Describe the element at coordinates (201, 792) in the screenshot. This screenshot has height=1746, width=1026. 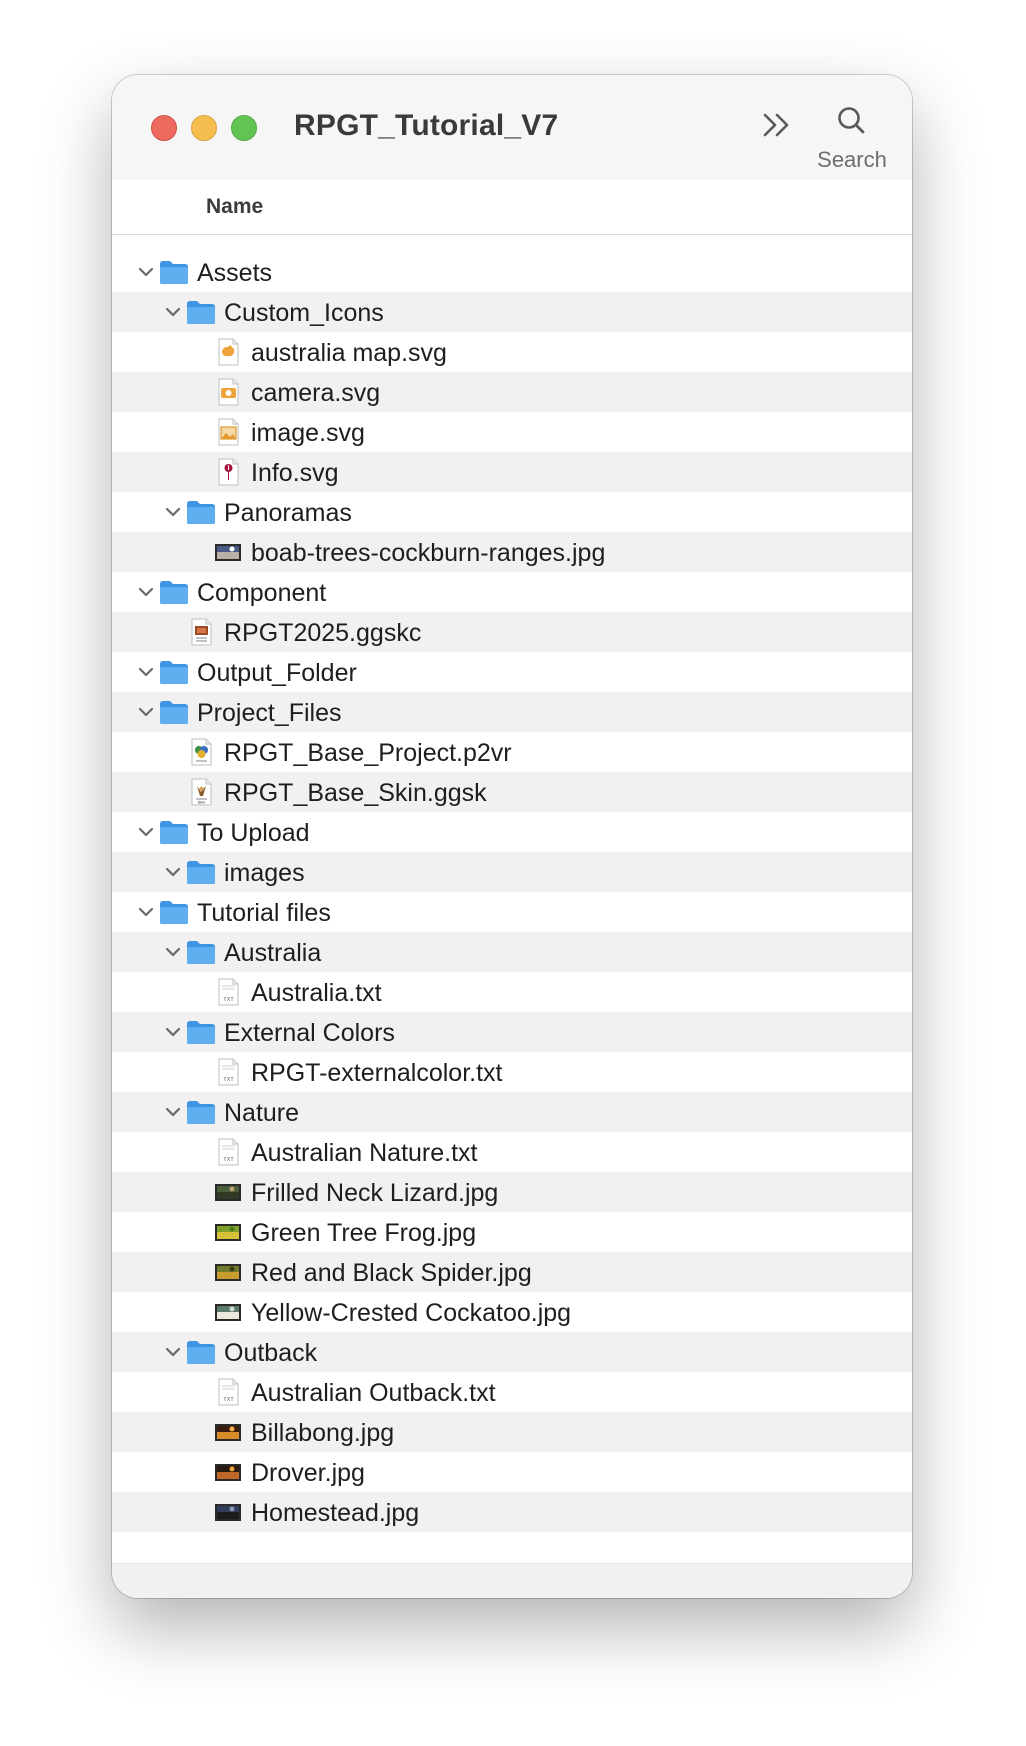
I see `document-file-icon: Skin` at that location.